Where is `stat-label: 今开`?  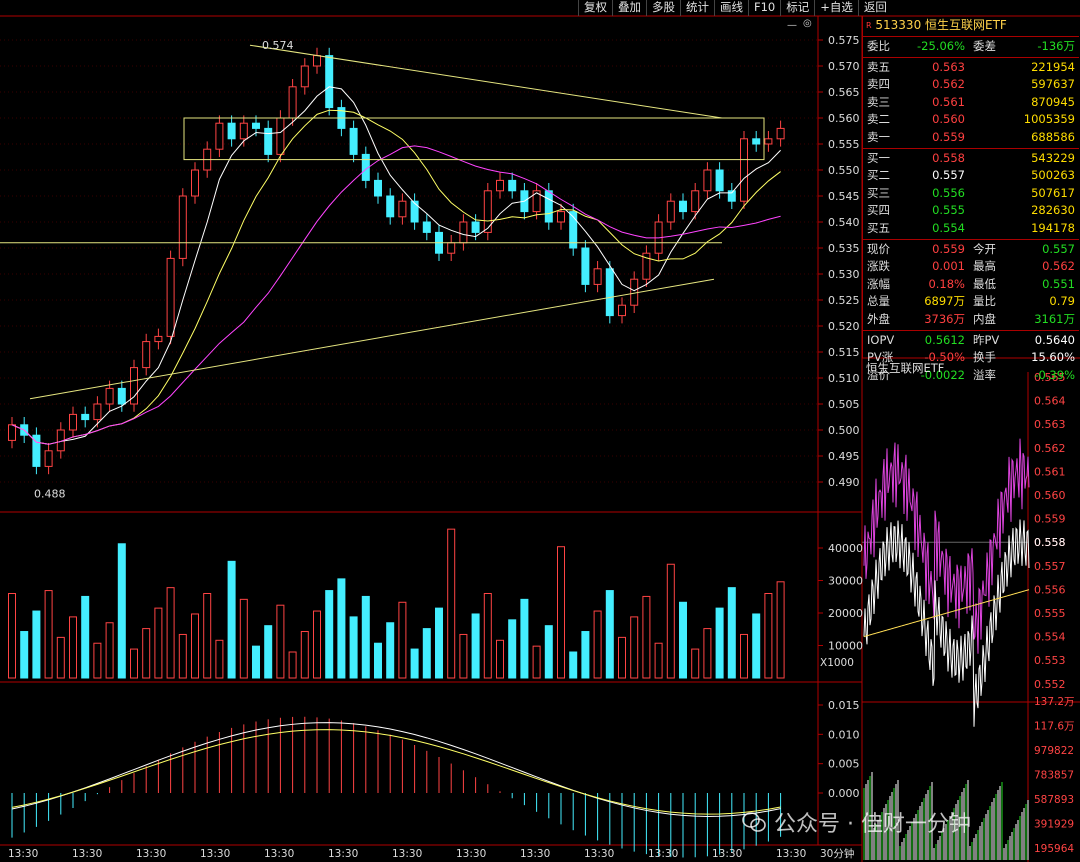 stat-label: 今开 is located at coordinates (984, 248).